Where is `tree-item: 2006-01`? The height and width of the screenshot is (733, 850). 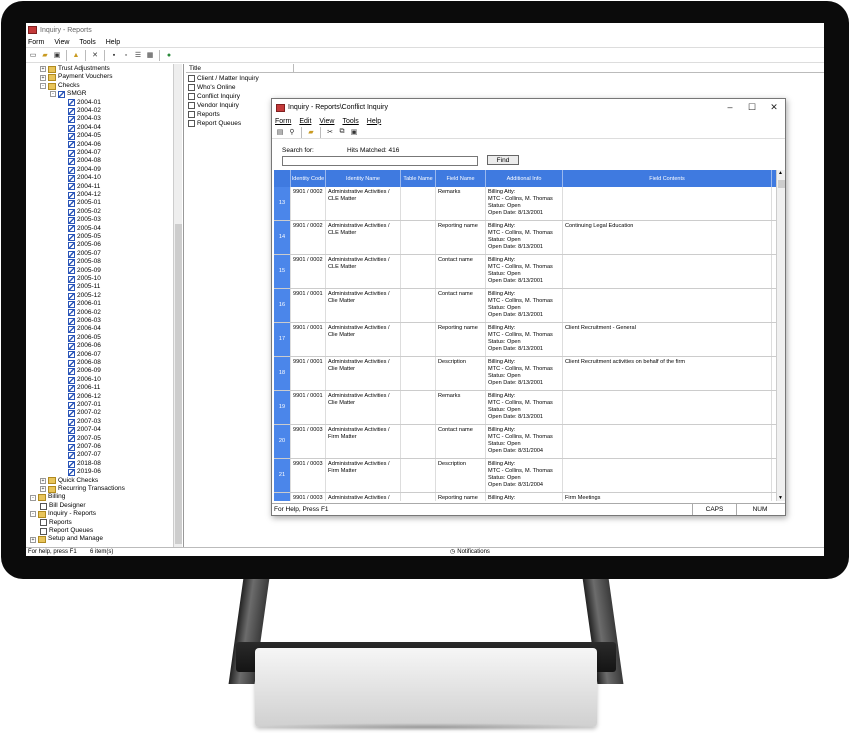 tree-item: 2006-01 is located at coordinates (84, 304).